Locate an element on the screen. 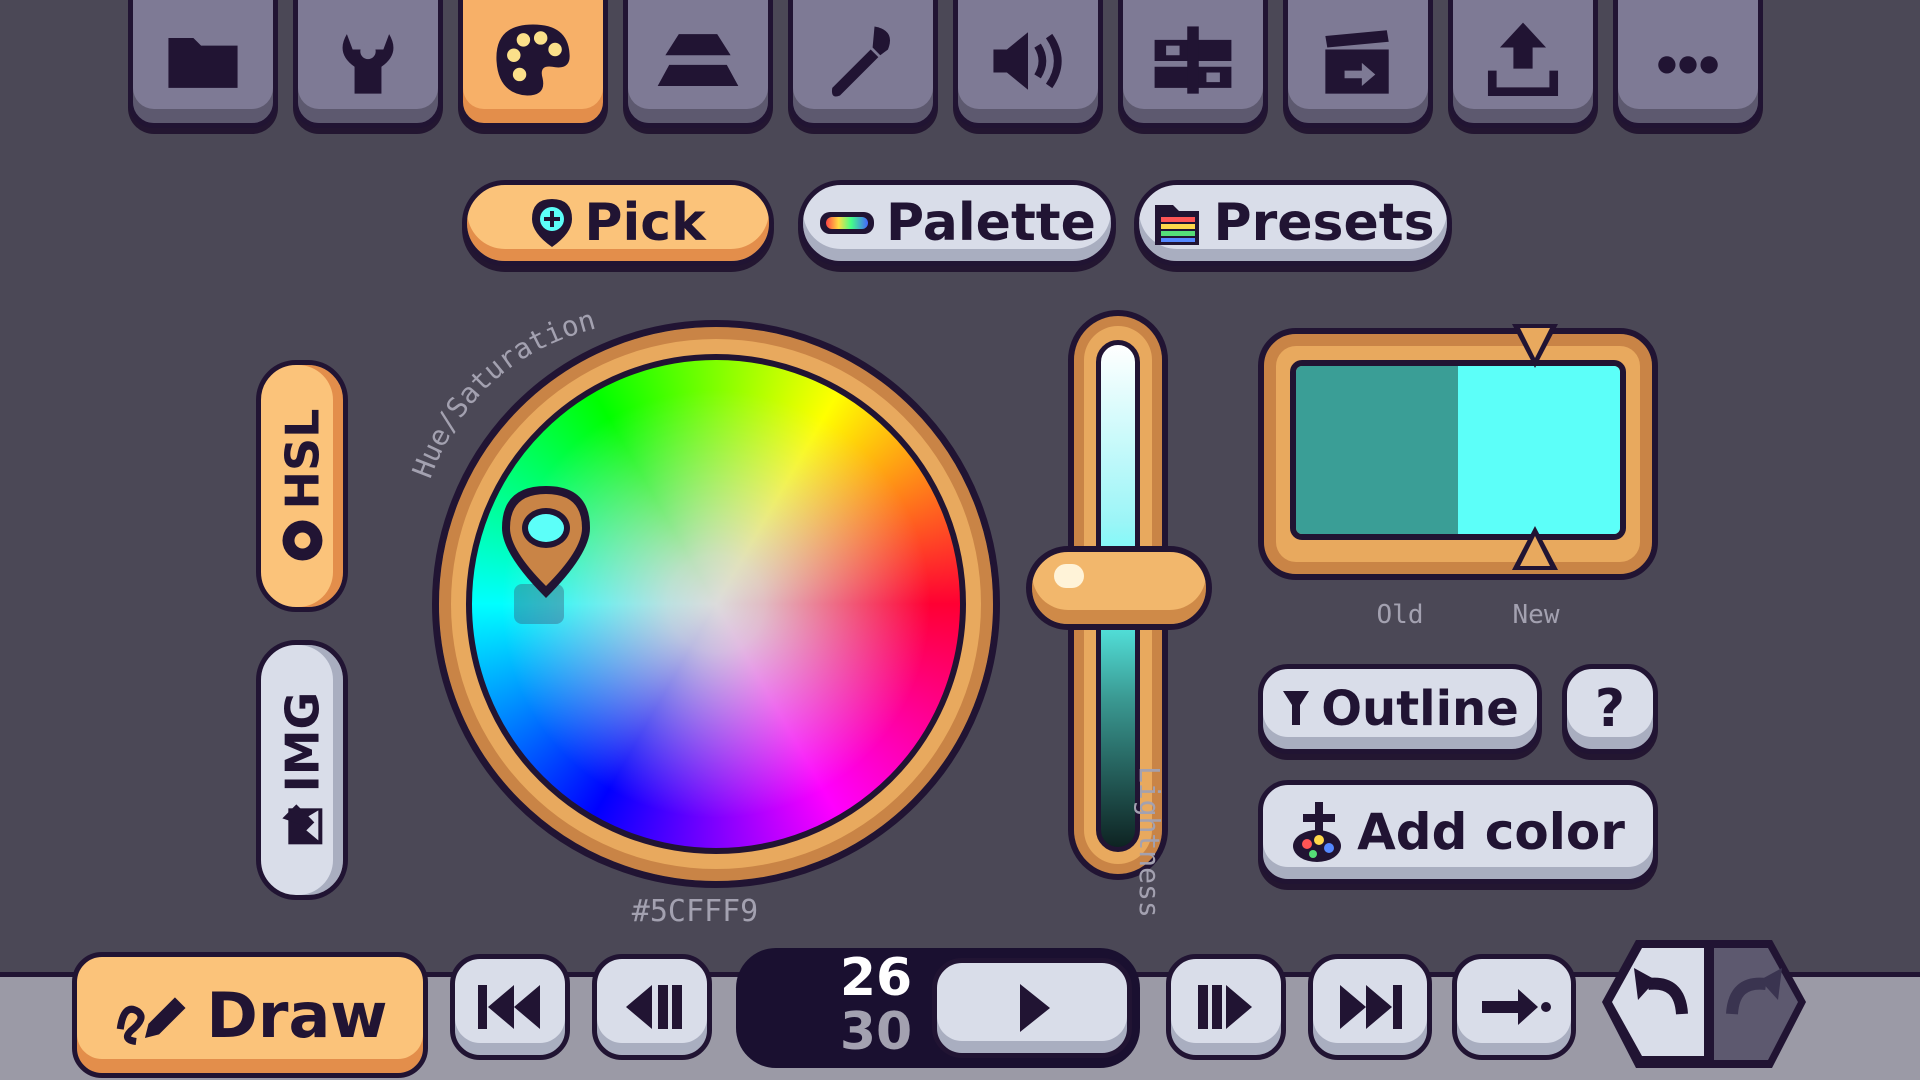 The image size is (1920, 1080). loop-toggle-button is located at coordinates (1514, 1007).